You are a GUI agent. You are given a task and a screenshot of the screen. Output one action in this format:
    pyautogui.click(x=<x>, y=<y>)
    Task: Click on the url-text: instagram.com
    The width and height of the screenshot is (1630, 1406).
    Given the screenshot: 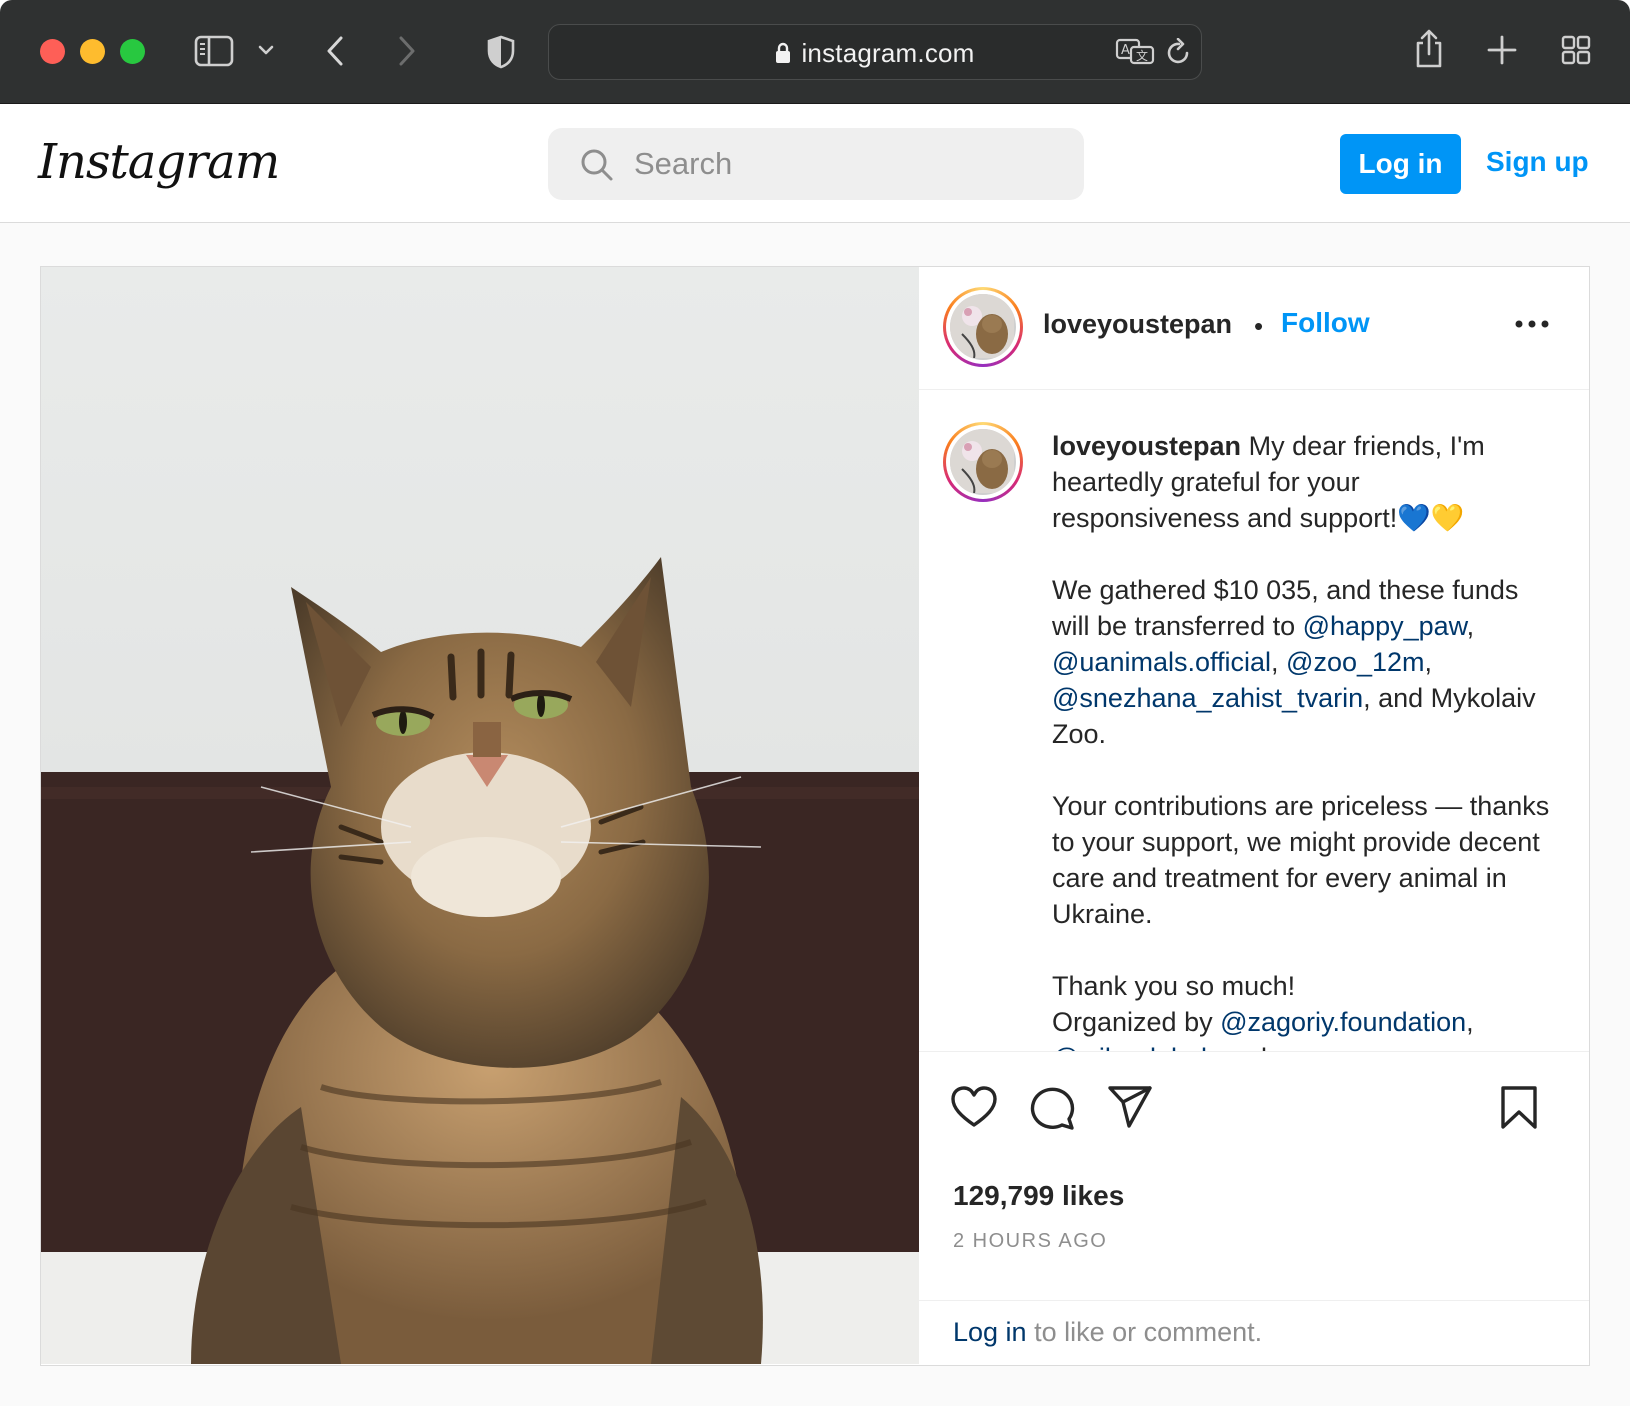 What is the action you would take?
    pyautogui.click(x=888, y=53)
    